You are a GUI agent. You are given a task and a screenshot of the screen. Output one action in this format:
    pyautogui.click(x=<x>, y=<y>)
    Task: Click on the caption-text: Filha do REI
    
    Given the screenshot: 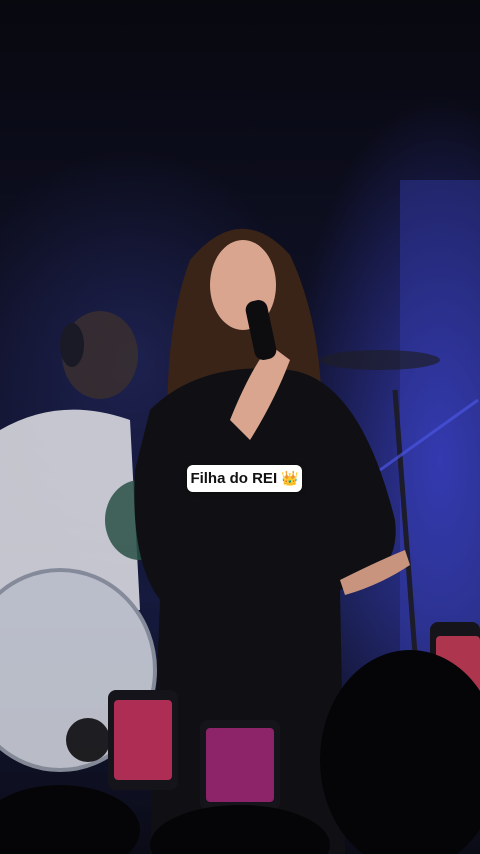 What is the action you would take?
    pyautogui.click(x=234, y=478)
    